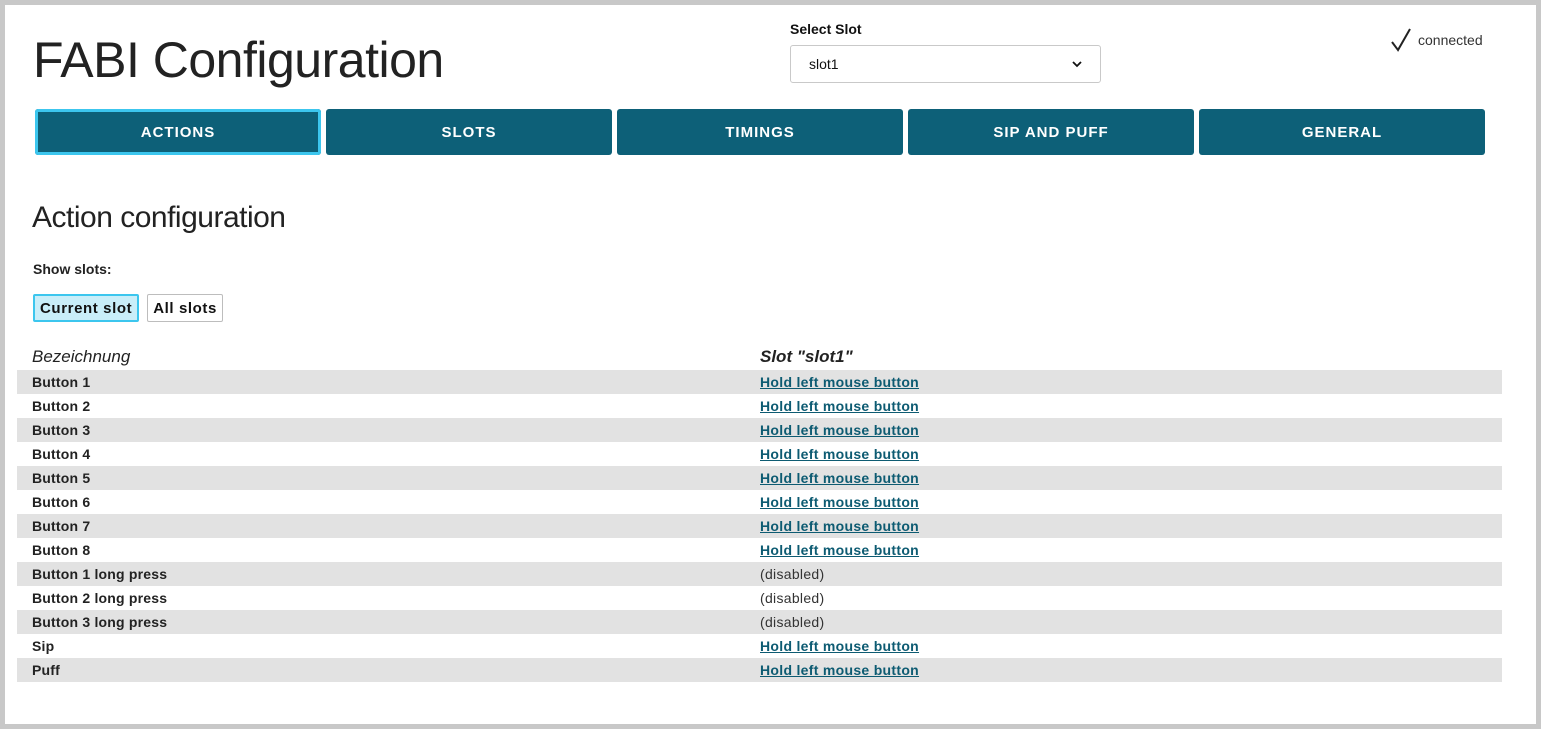 The image size is (1541, 729). Describe the element at coordinates (806, 356) in the screenshot. I see `column-header-slot: Slot "slot1"` at that location.